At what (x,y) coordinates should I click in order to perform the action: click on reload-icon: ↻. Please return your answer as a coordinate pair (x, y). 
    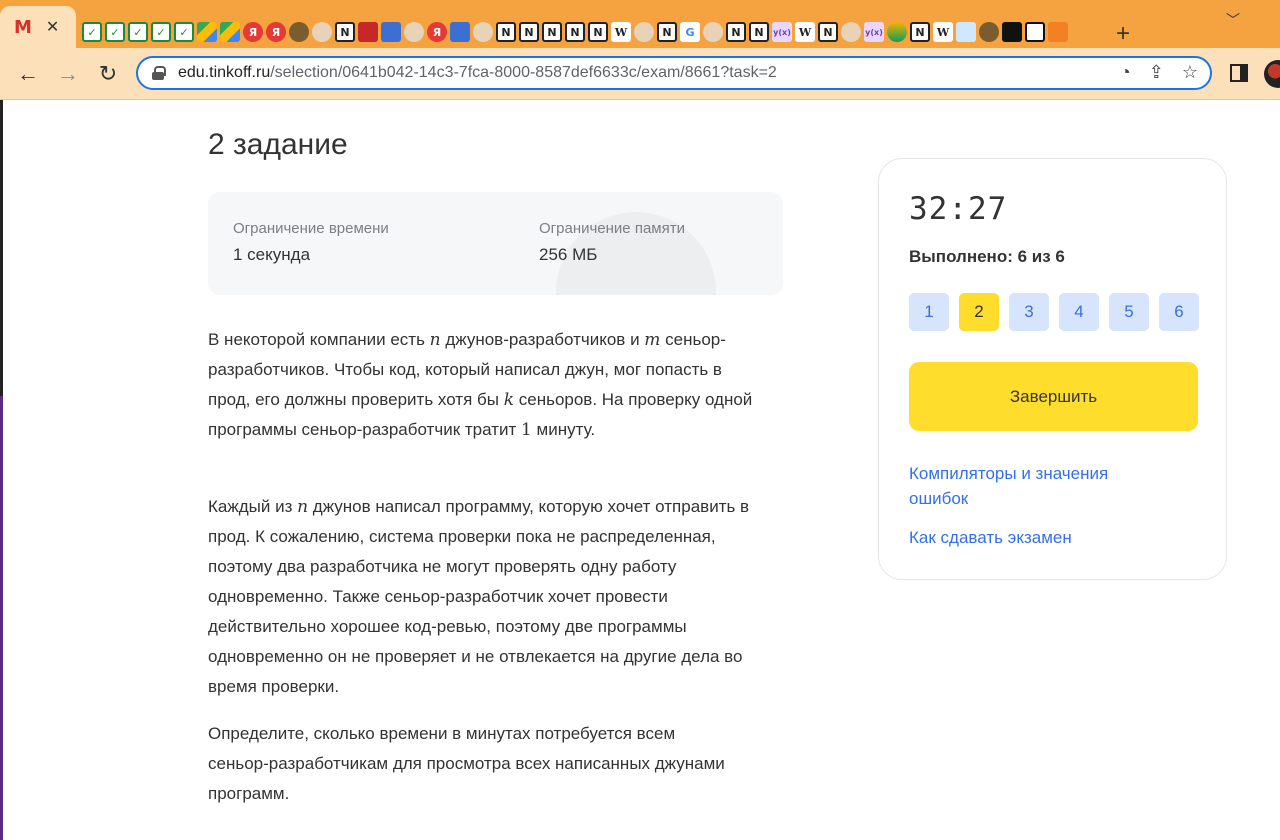
    Looking at the image, I should click on (108, 74).